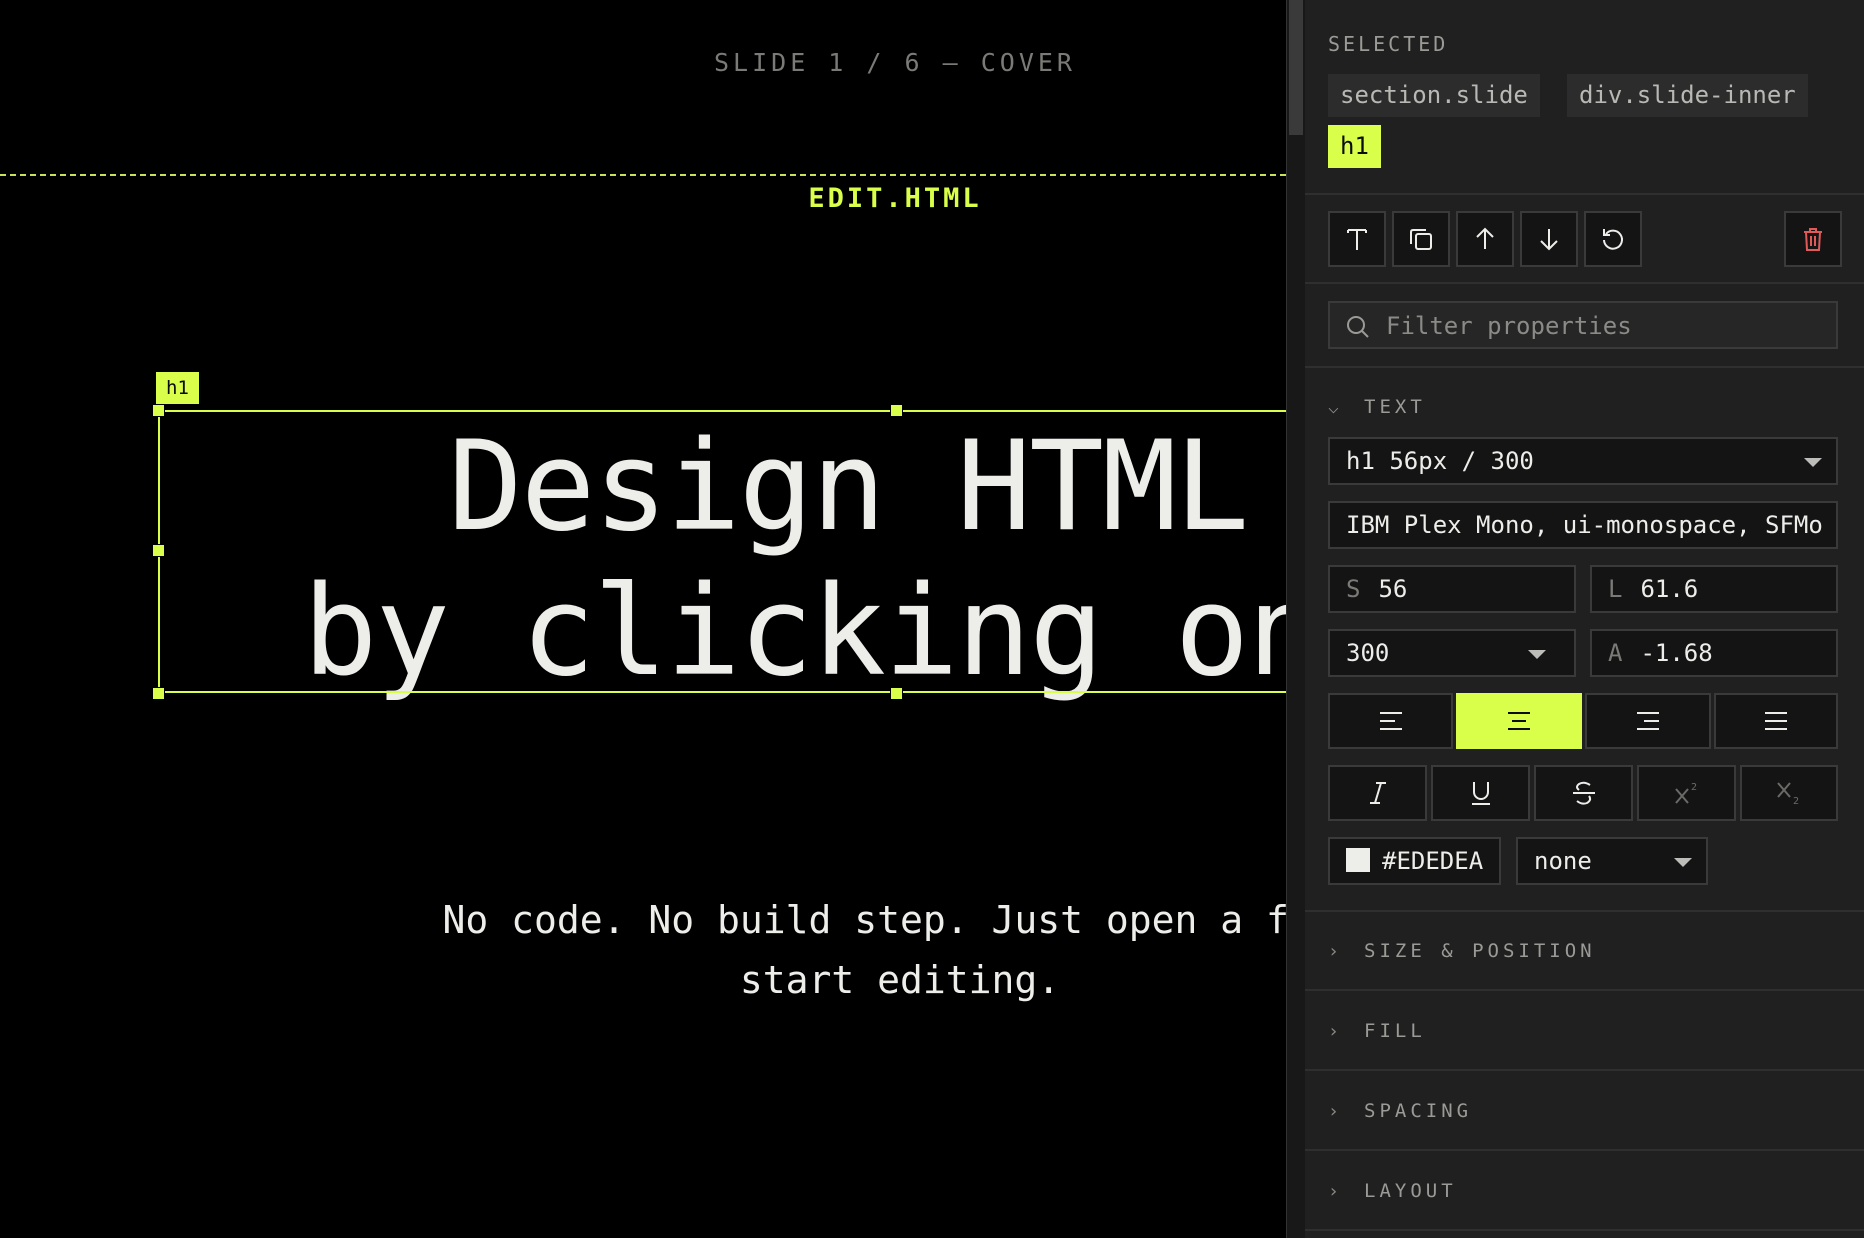 Image resolution: width=1864 pixels, height=1238 pixels. What do you see at coordinates (1583, 461) in the screenshot?
I see `text-style-preset-select: h1 56px / 300` at bounding box center [1583, 461].